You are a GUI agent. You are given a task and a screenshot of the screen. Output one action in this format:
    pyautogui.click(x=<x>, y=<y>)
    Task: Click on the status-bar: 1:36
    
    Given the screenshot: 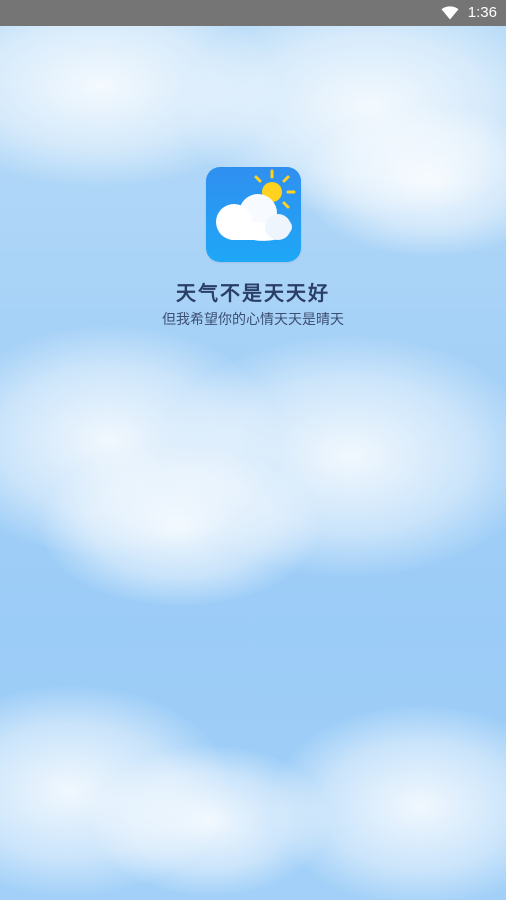 What is the action you would take?
    pyautogui.click(x=253, y=13)
    